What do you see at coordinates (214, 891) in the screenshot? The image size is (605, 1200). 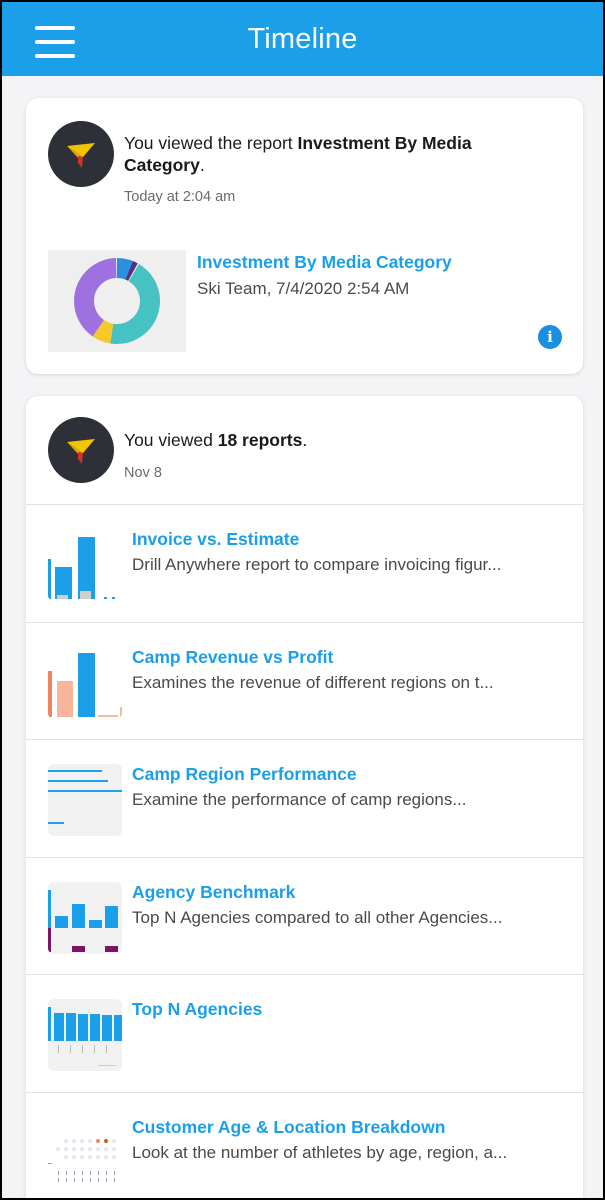 I see `list-item-title: Agency Benchmark` at bounding box center [214, 891].